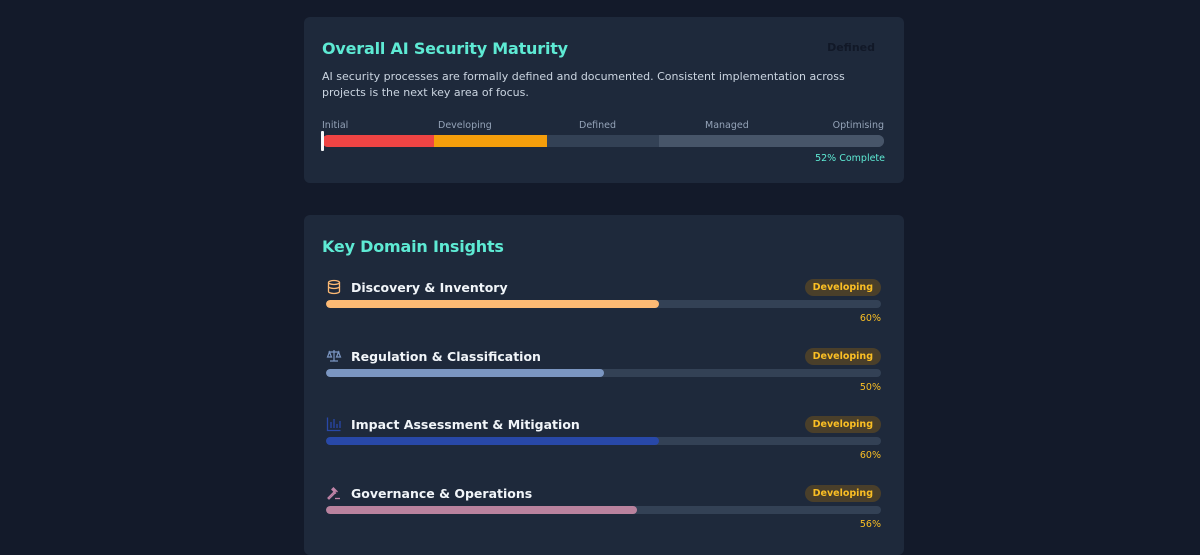 Image resolution: width=1200 pixels, height=555 pixels. I want to click on domain-row-discovery-inventory: Discovery & Inventory Developing 60%, so click(603, 302).